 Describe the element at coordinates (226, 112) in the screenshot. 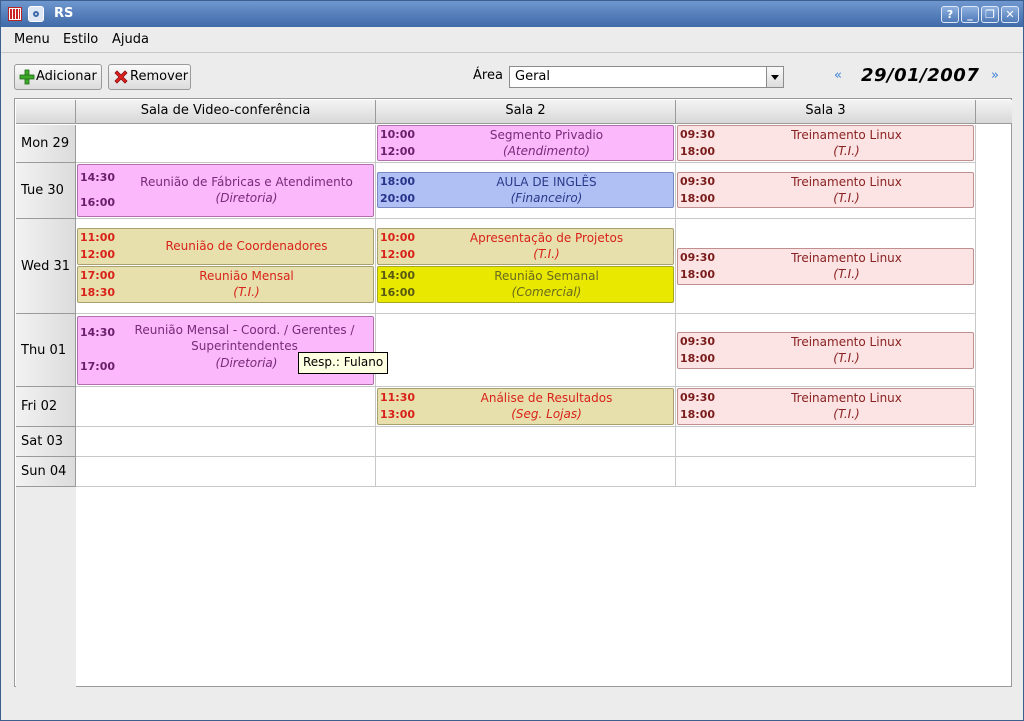

I see `column-header-video: Sala de Video-conferência` at that location.